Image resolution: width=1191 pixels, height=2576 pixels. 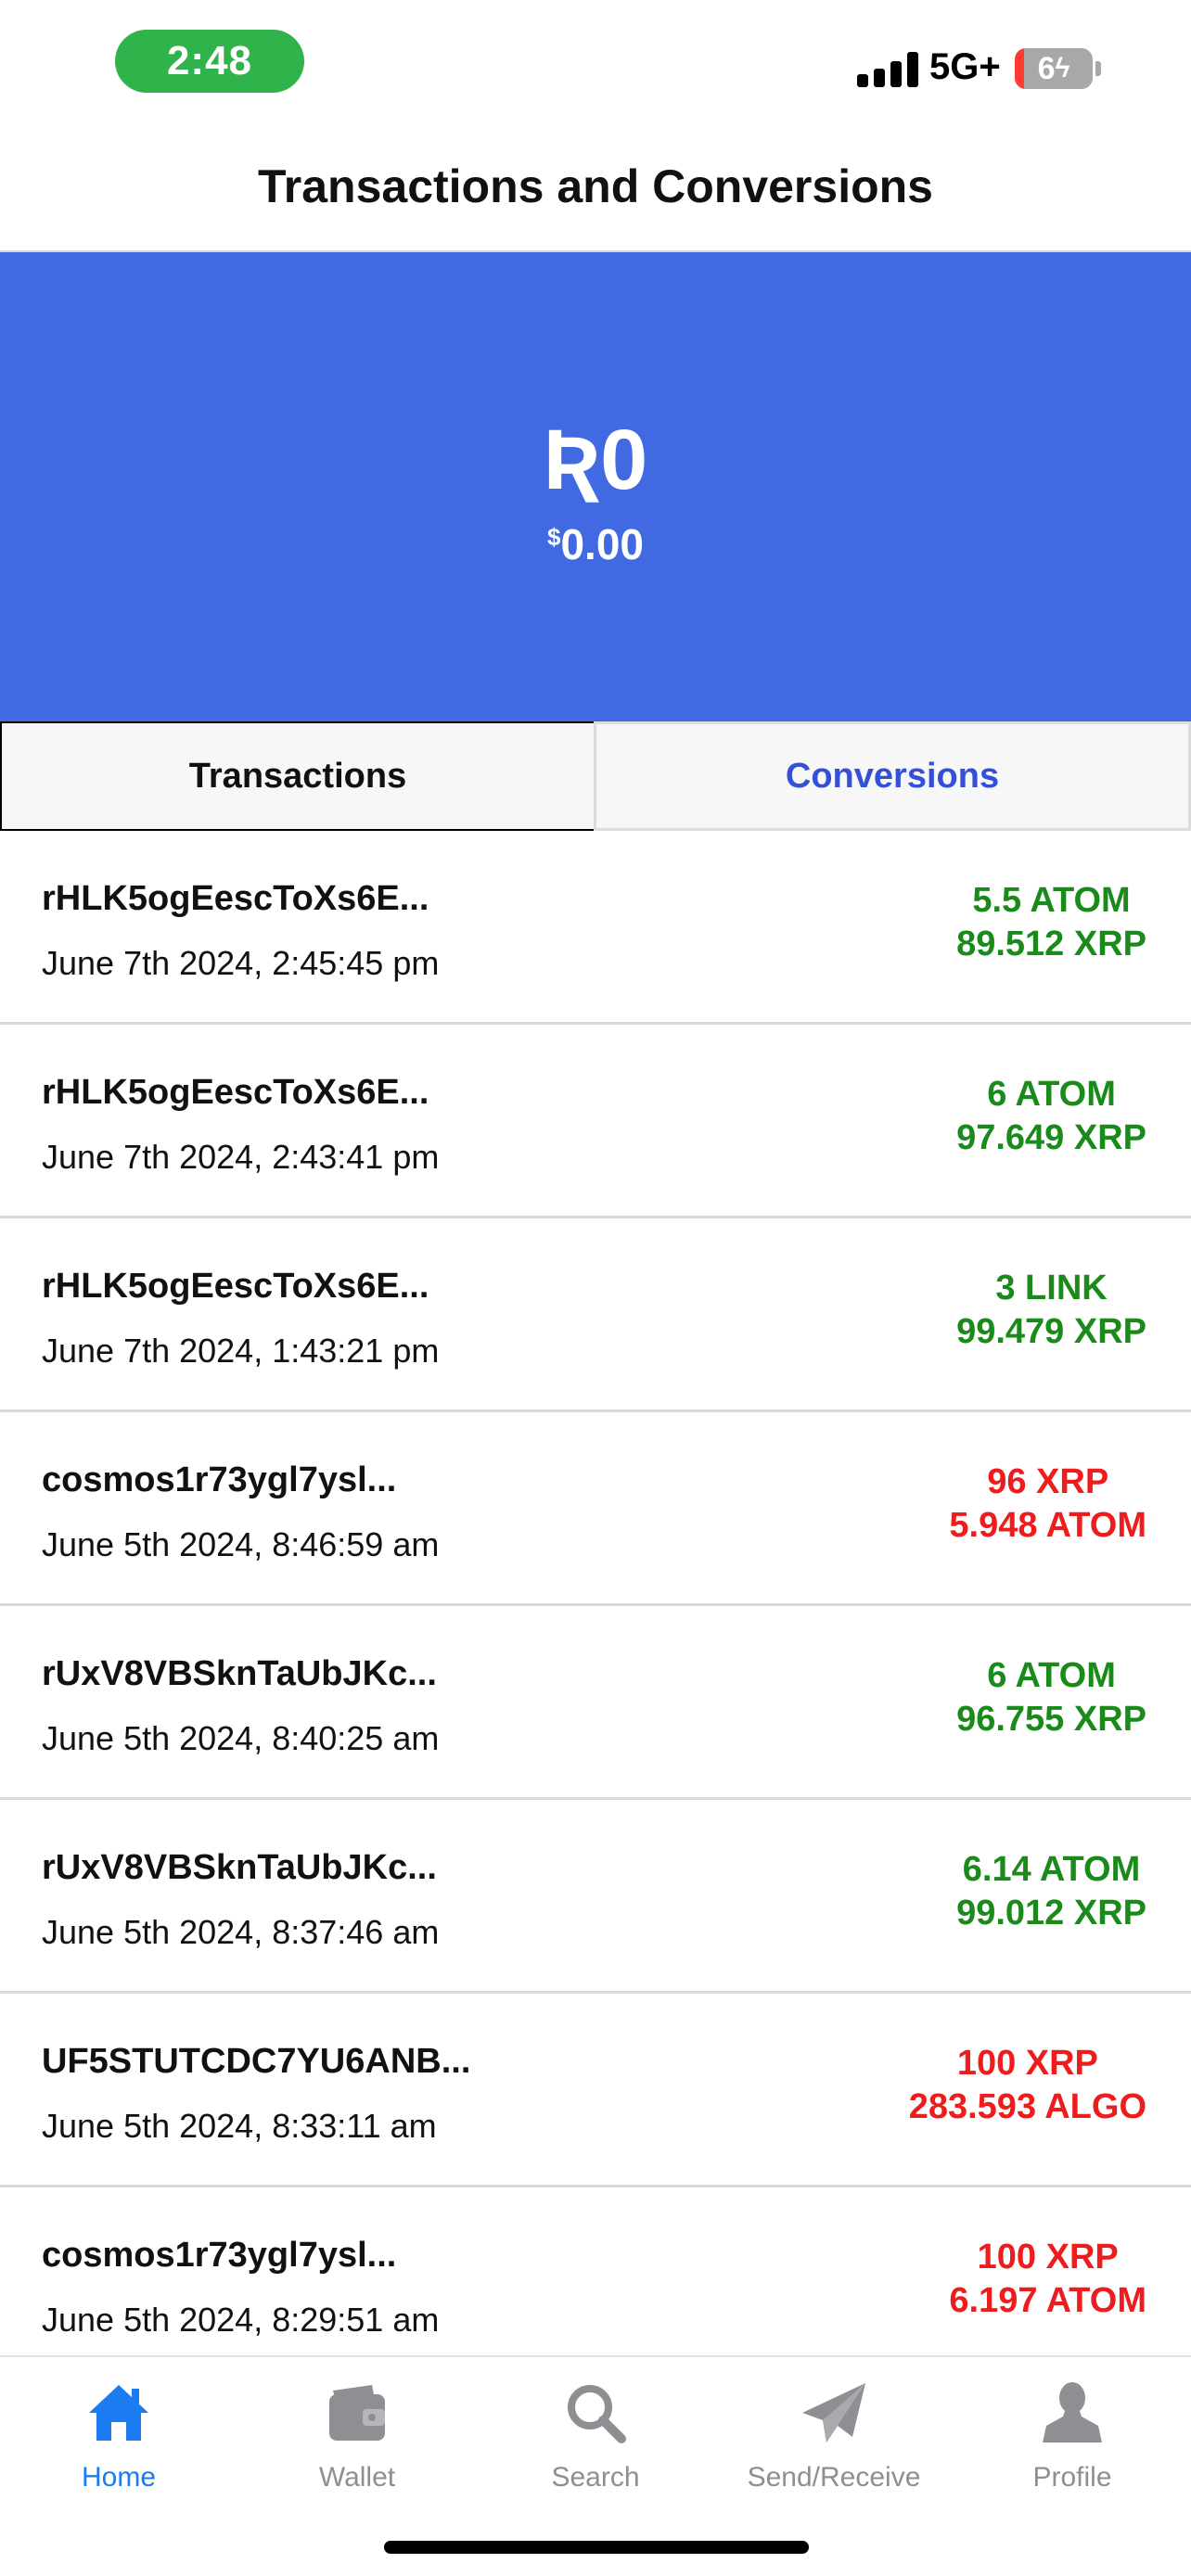 I want to click on amounts: 3 LINK 99.479 XRP, so click(x=1051, y=1310).